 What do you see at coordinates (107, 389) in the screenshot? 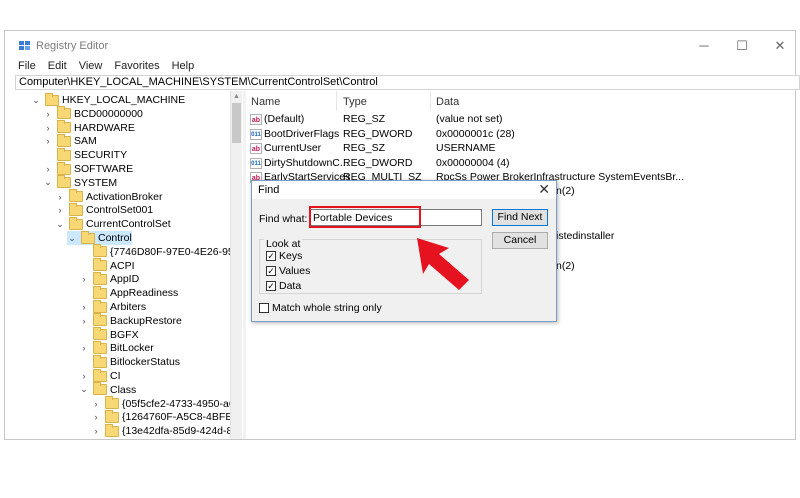
I see `tree-item: ⌄ Class` at bounding box center [107, 389].